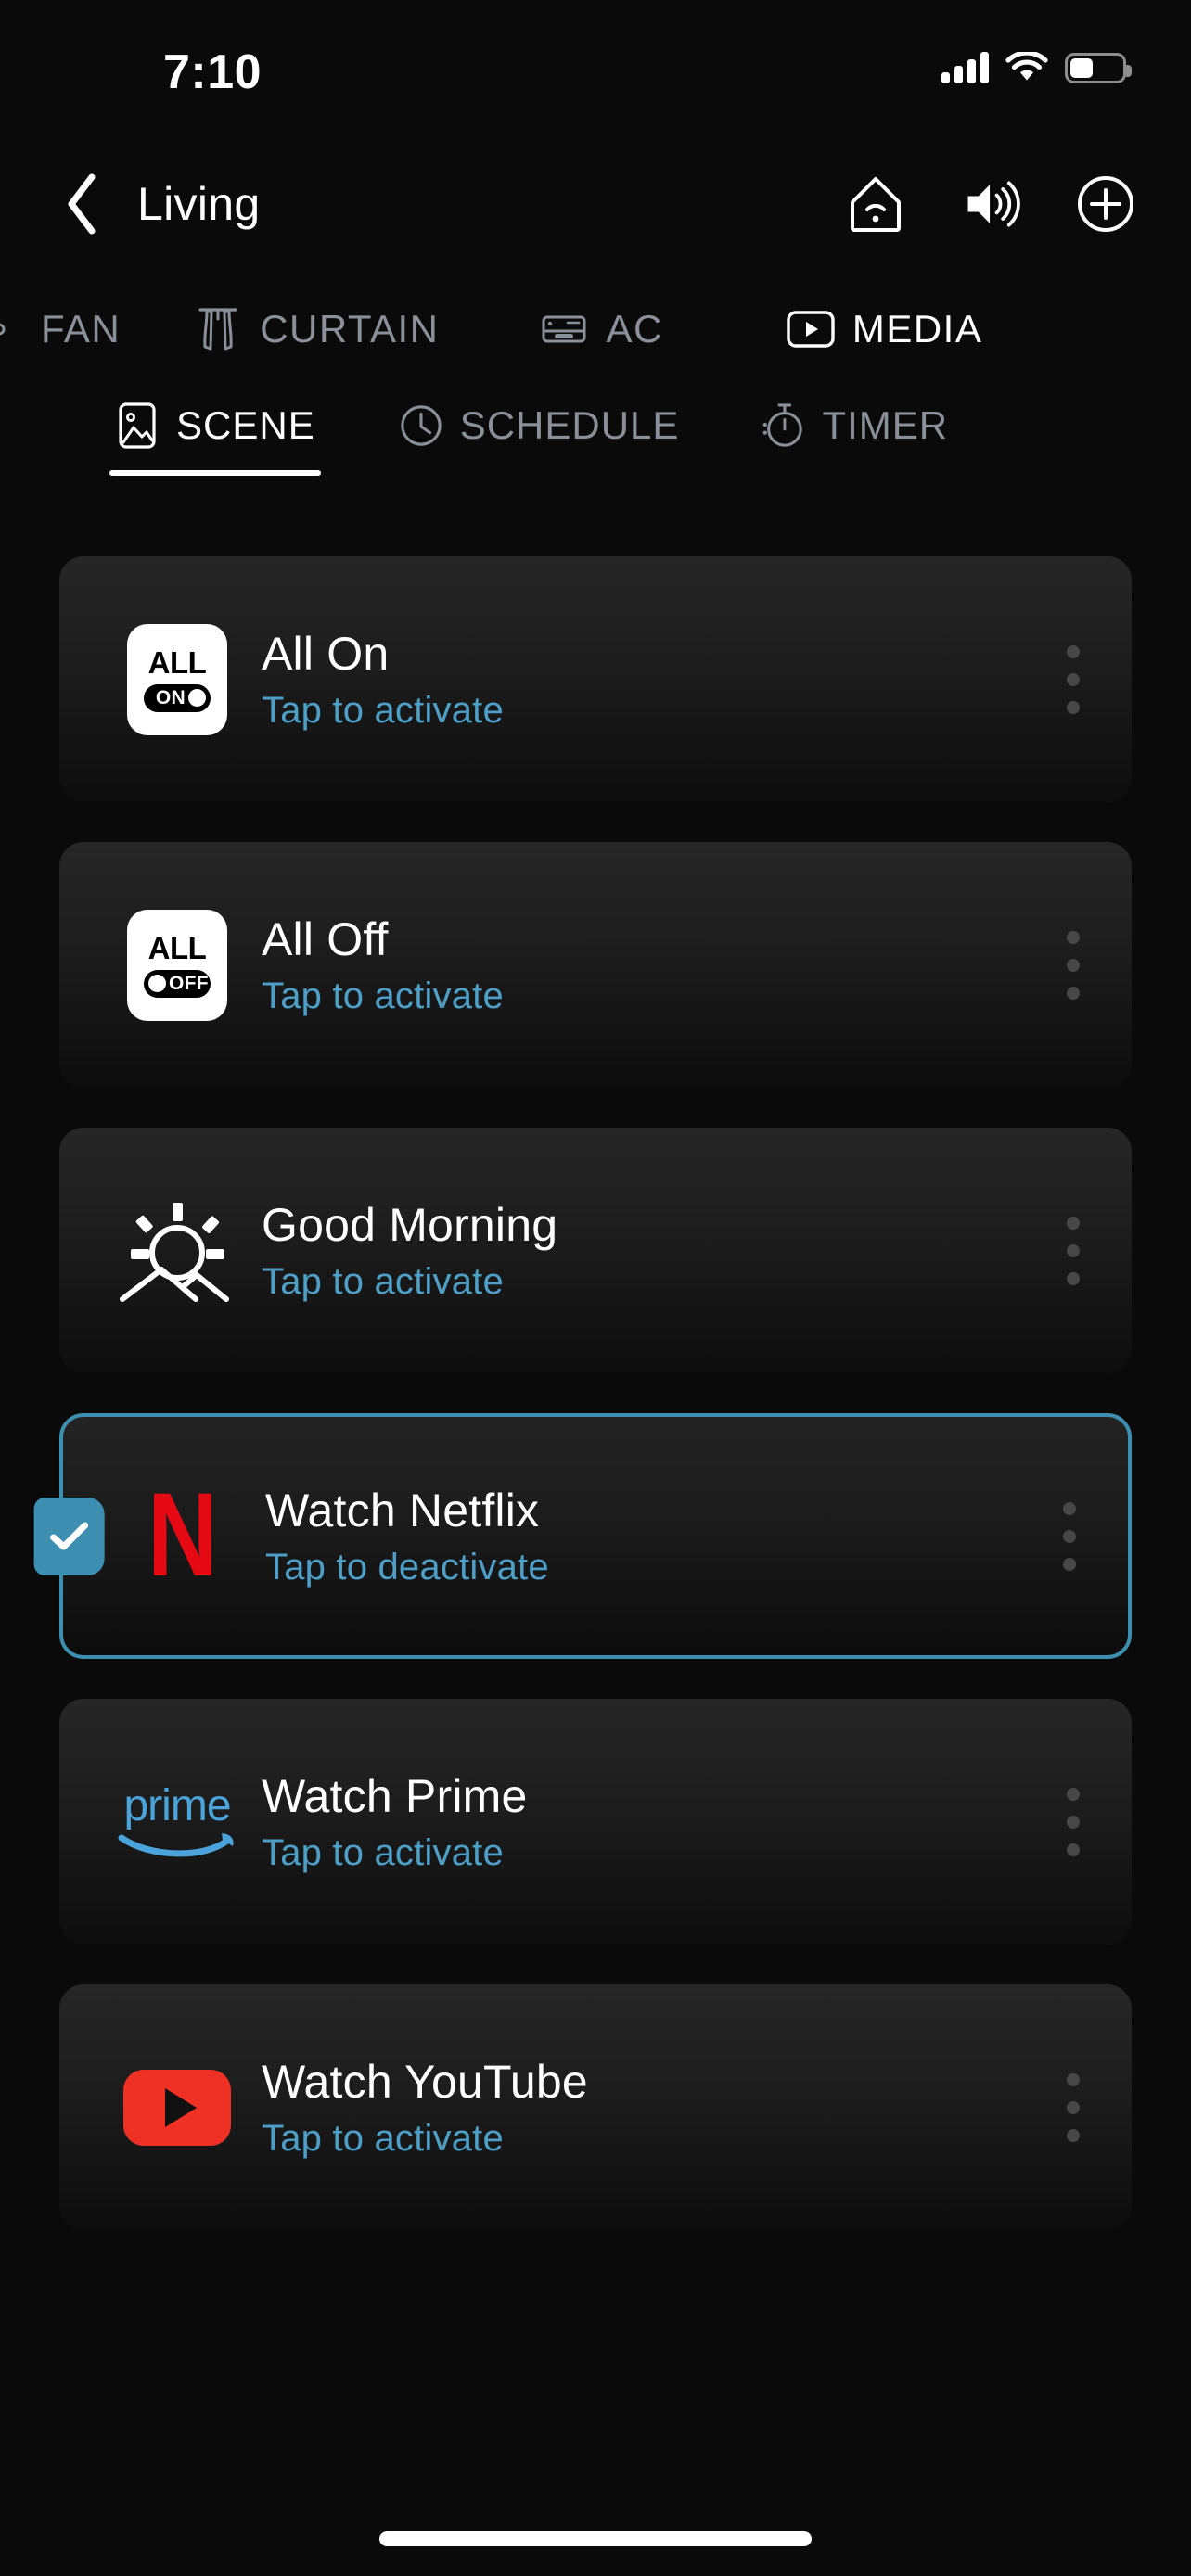  Describe the element at coordinates (176, 1844) in the screenshot. I see `prime-swoosh-icon` at that location.